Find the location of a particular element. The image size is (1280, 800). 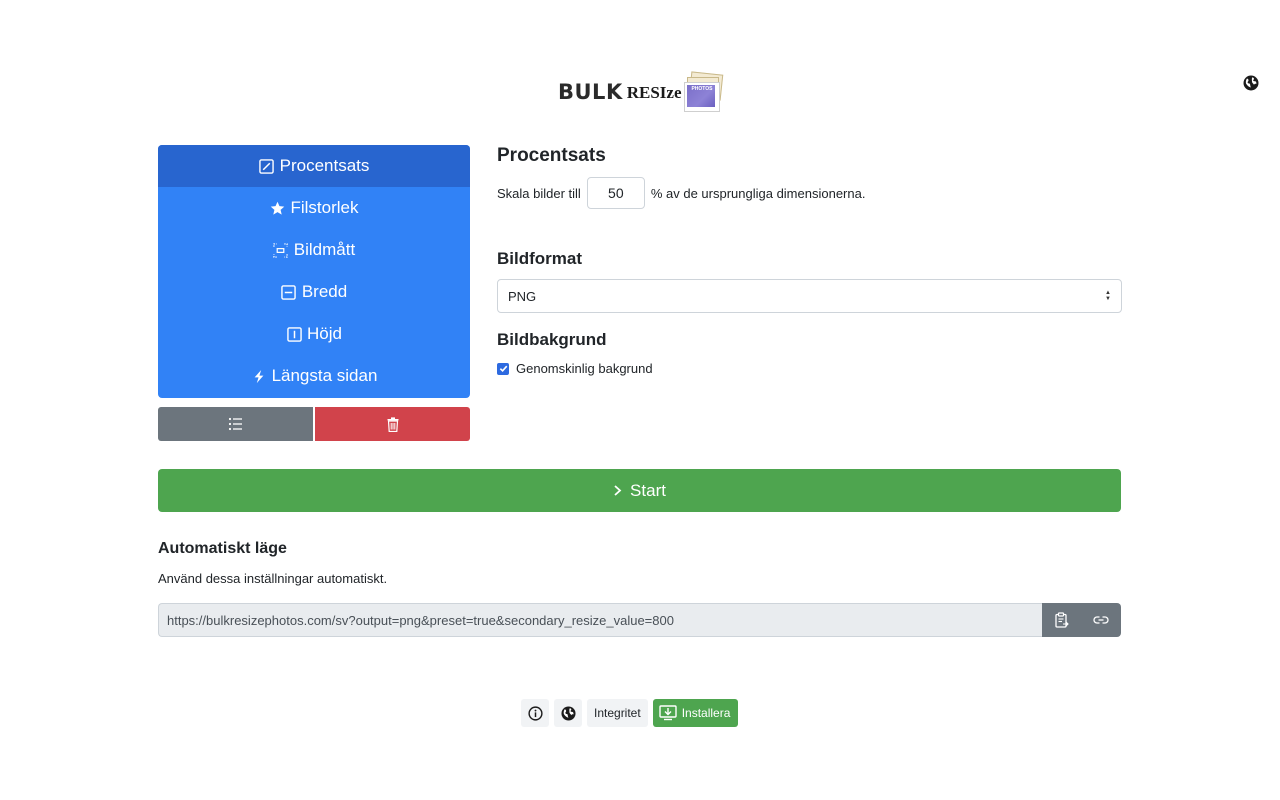

language-footer-button is located at coordinates (568, 713).